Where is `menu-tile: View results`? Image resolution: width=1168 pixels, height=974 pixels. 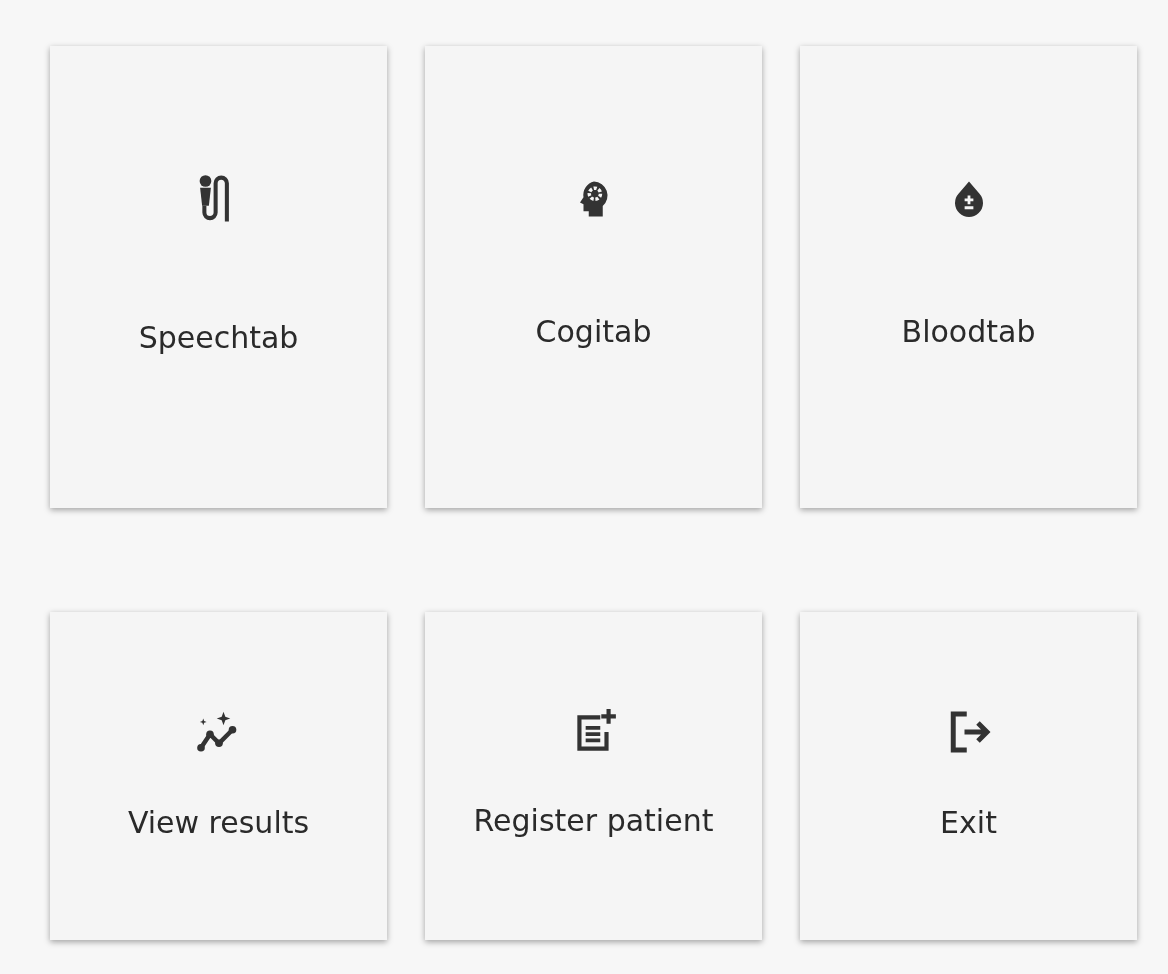
menu-tile: View results is located at coordinates (218, 776).